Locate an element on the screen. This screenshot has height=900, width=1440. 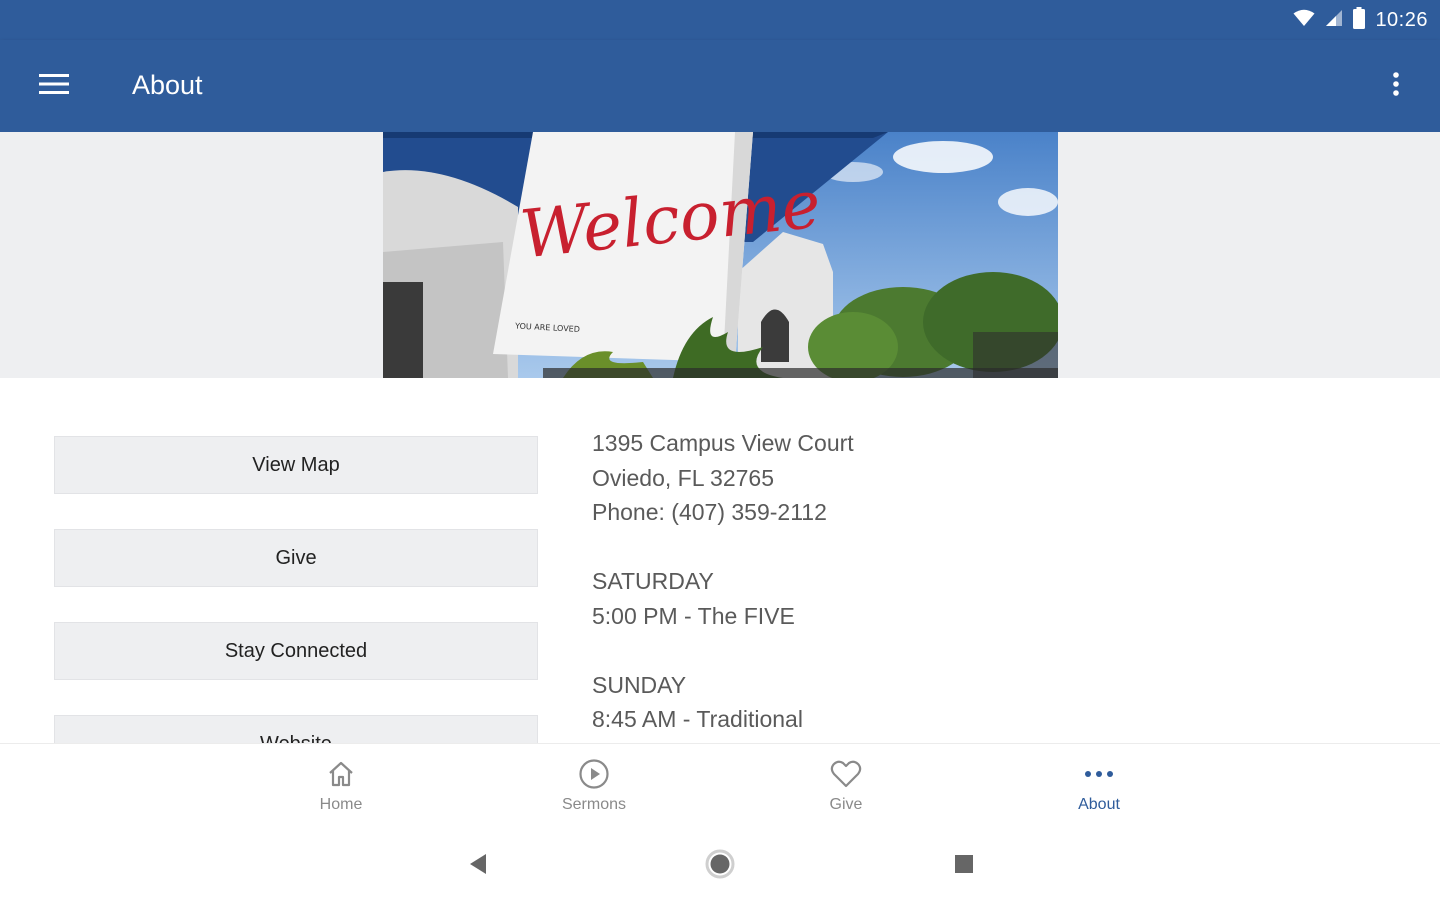
overflow-menu-button is located at coordinates (1396, 86).